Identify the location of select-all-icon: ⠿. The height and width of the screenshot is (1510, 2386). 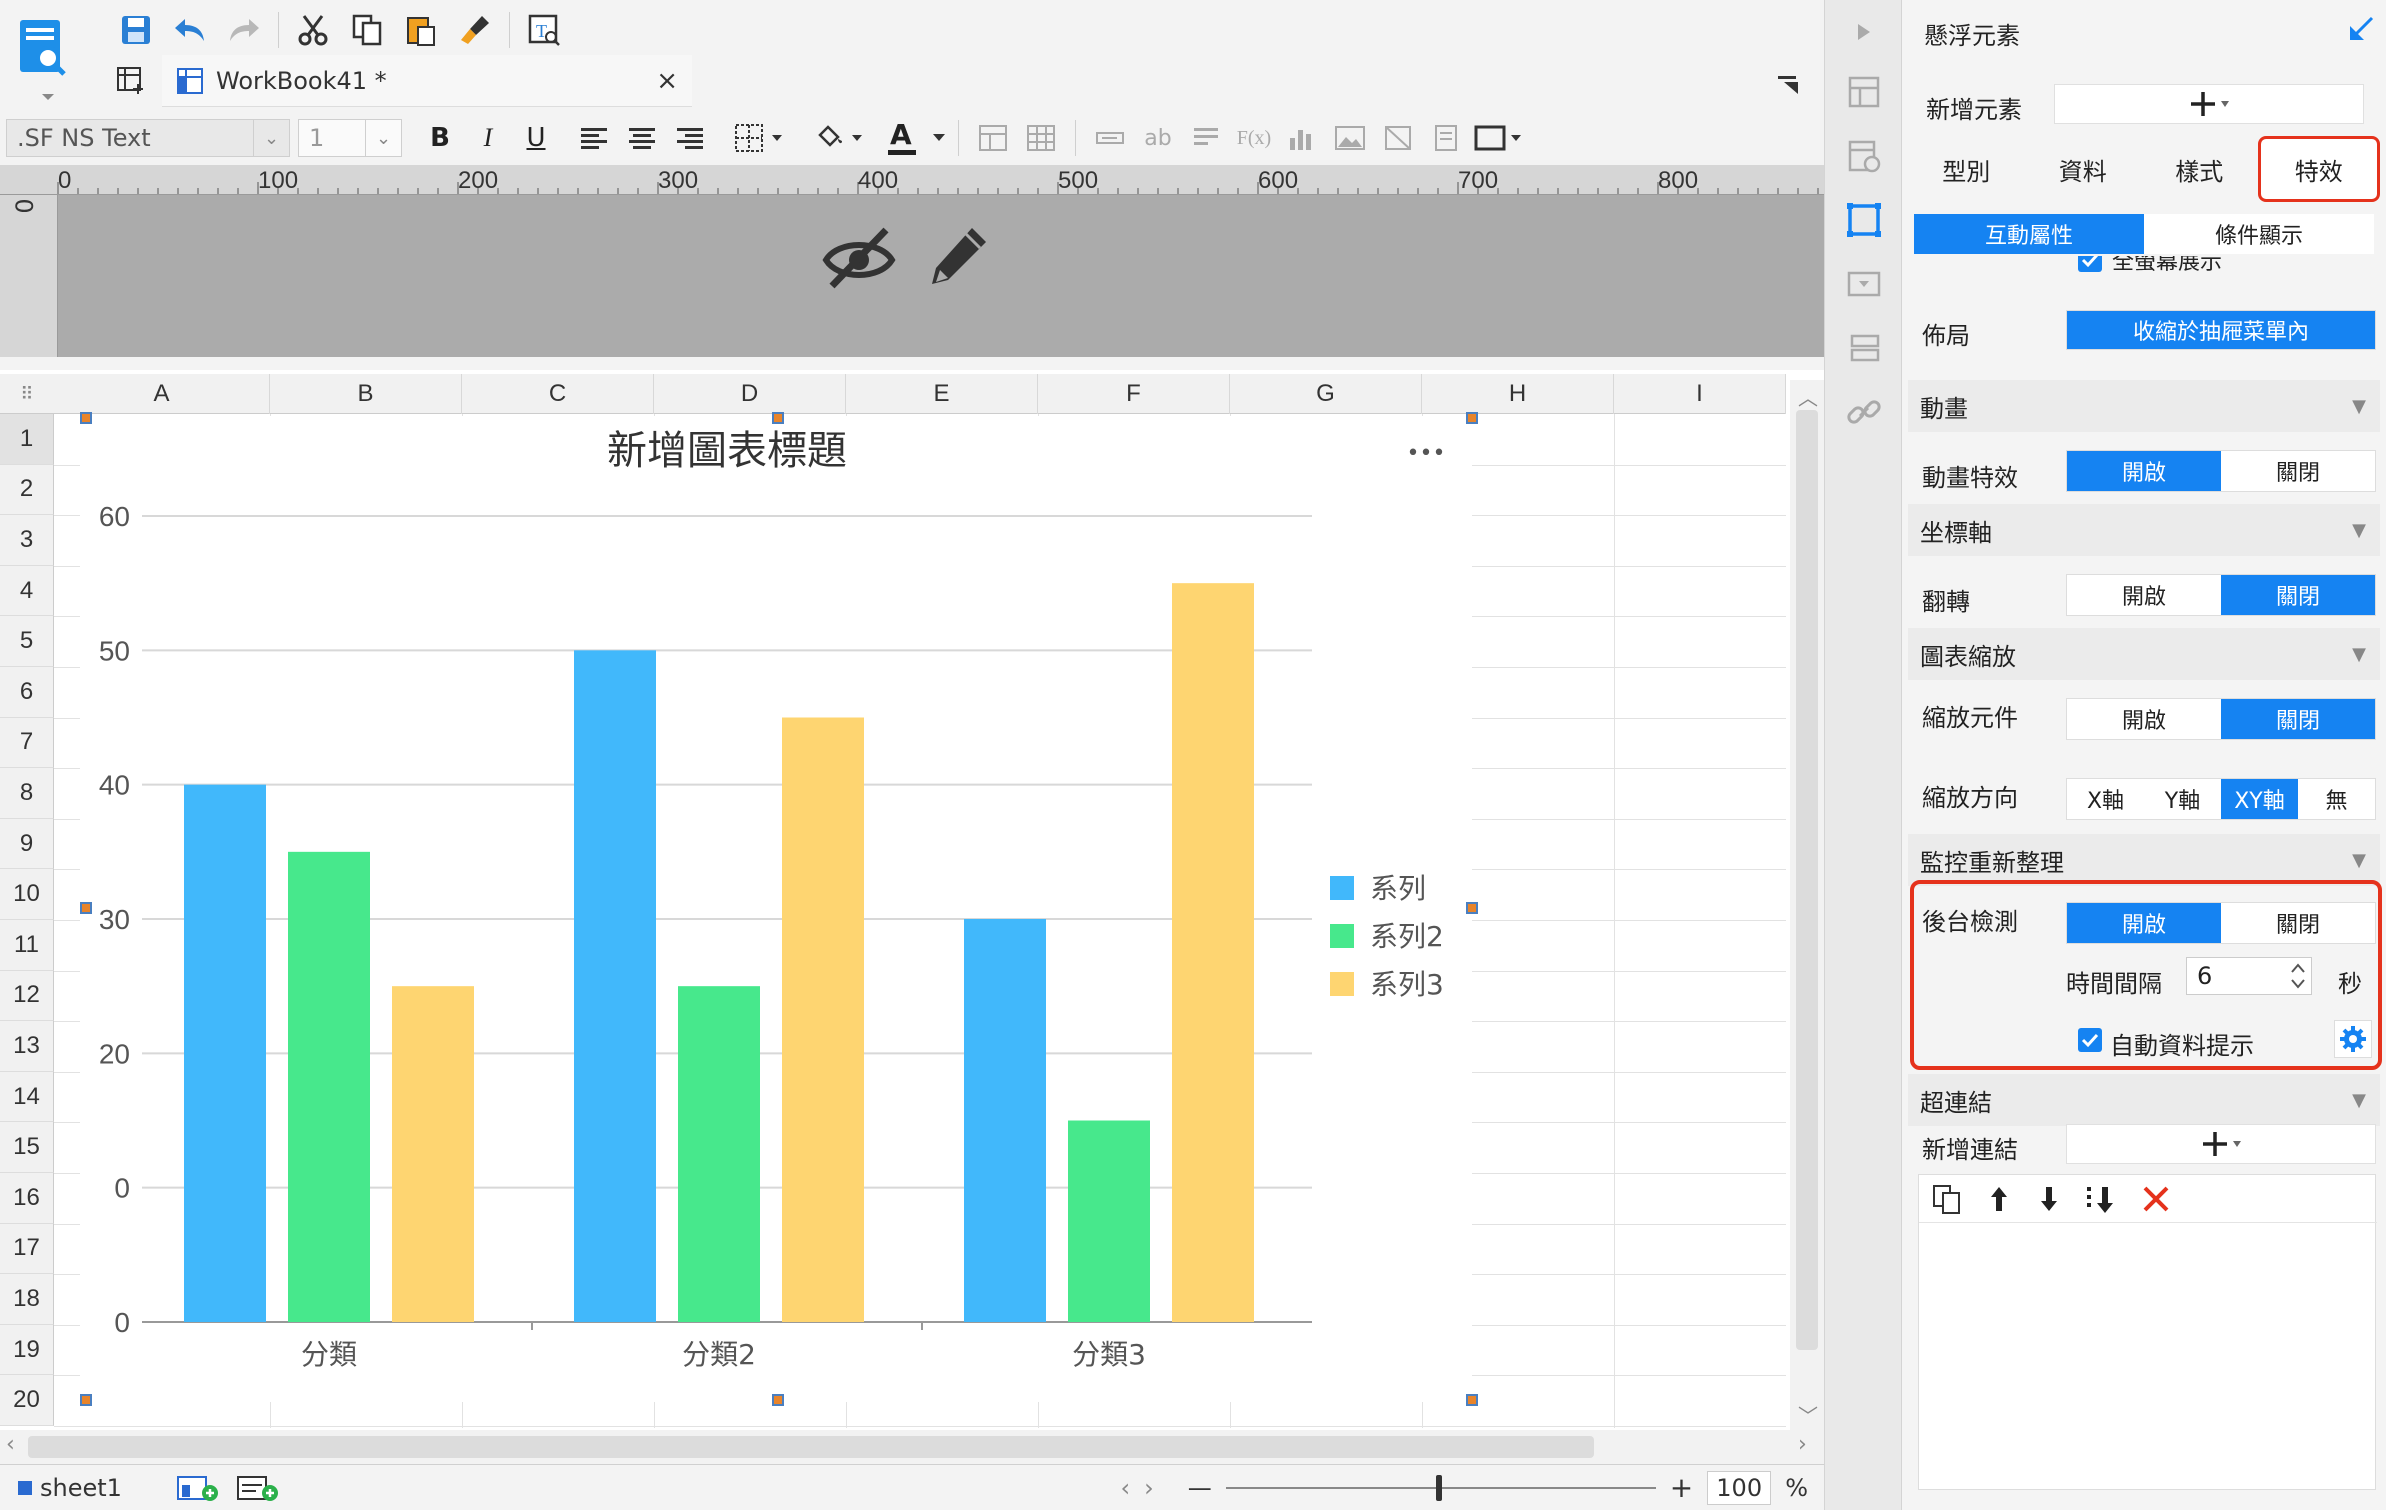
(27, 394).